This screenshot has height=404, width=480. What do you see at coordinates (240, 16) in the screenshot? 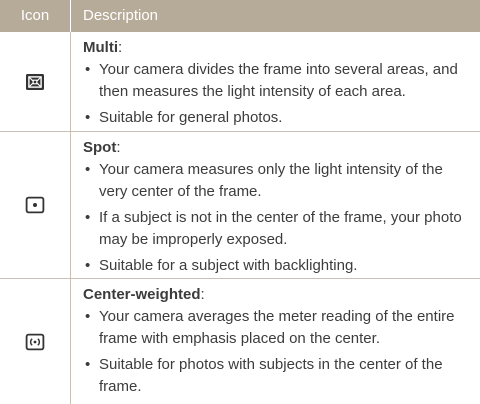
I see `table-header: Icon Description` at bounding box center [240, 16].